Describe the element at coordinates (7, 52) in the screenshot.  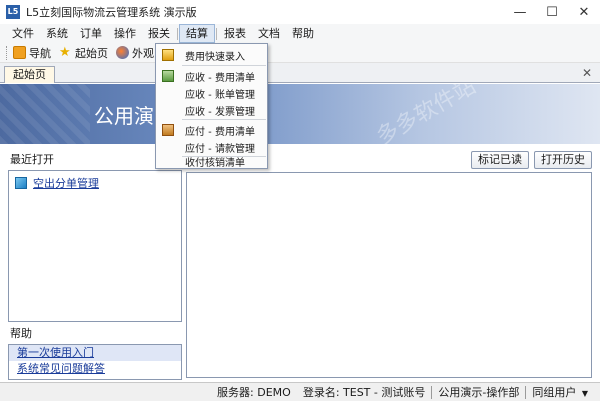
I see `toolbar-grip` at that location.